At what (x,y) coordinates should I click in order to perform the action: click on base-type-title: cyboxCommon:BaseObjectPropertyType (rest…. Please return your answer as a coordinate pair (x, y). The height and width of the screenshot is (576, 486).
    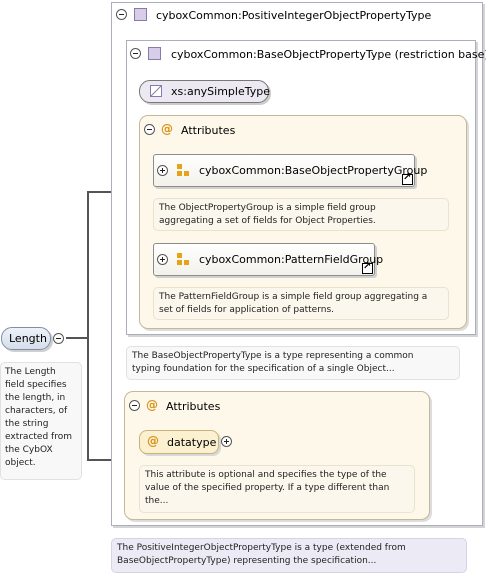
    Looking at the image, I should click on (328, 54).